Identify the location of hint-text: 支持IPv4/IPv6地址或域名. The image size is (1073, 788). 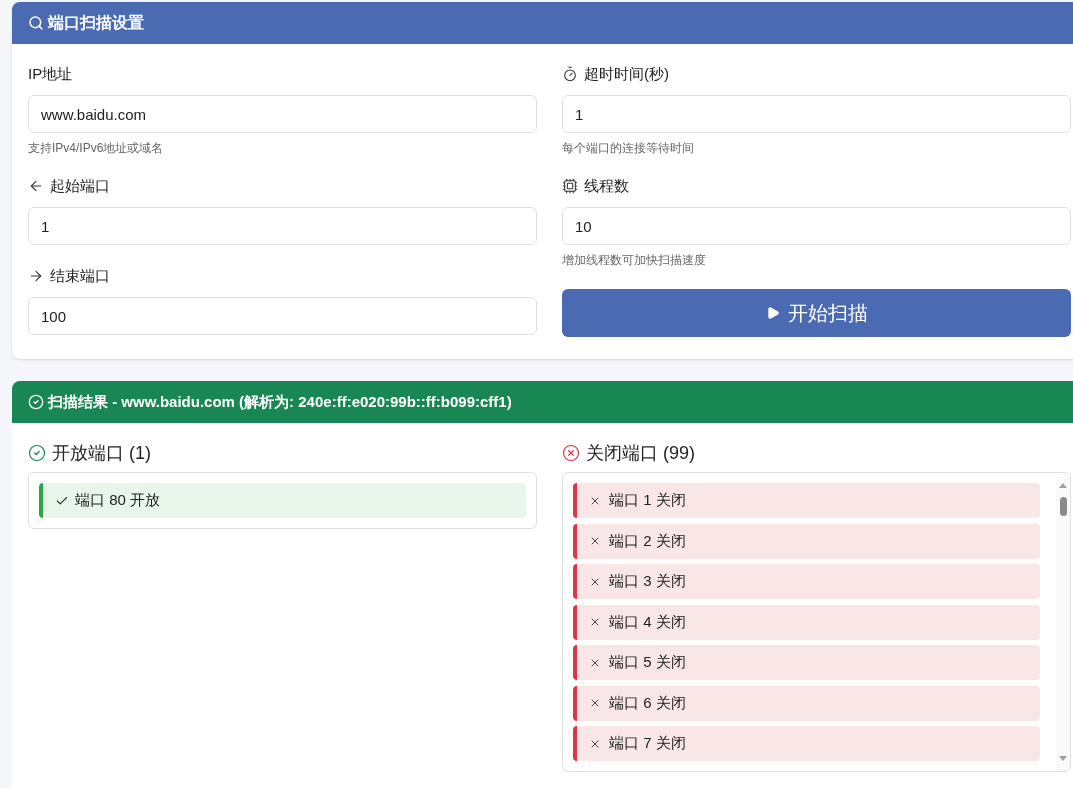
(96, 147).